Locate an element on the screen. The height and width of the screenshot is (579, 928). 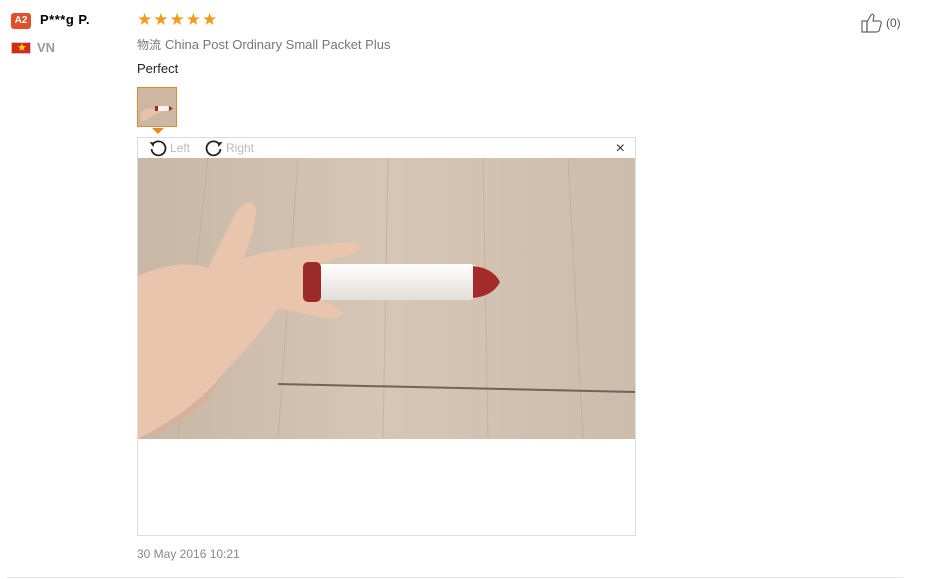
rotate-right-label: Right is located at coordinates (240, 148).